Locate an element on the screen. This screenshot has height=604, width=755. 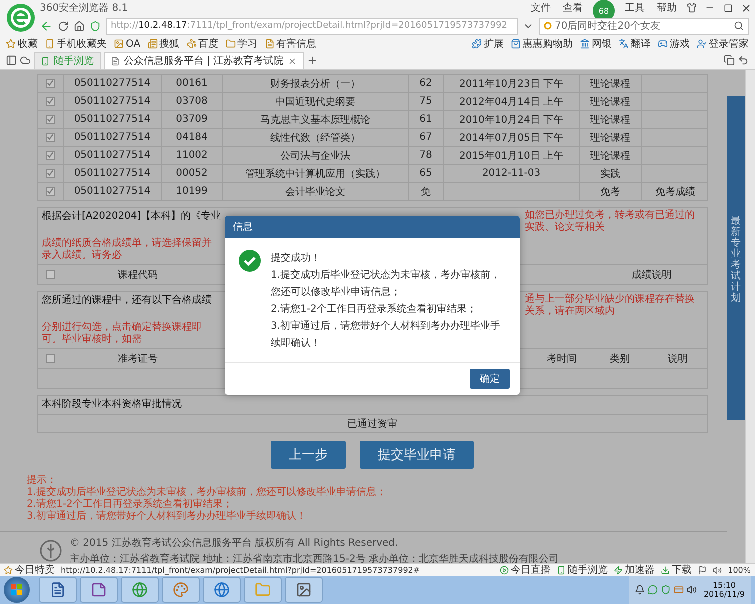
refresh-icon is located at coordinates (63, 26).